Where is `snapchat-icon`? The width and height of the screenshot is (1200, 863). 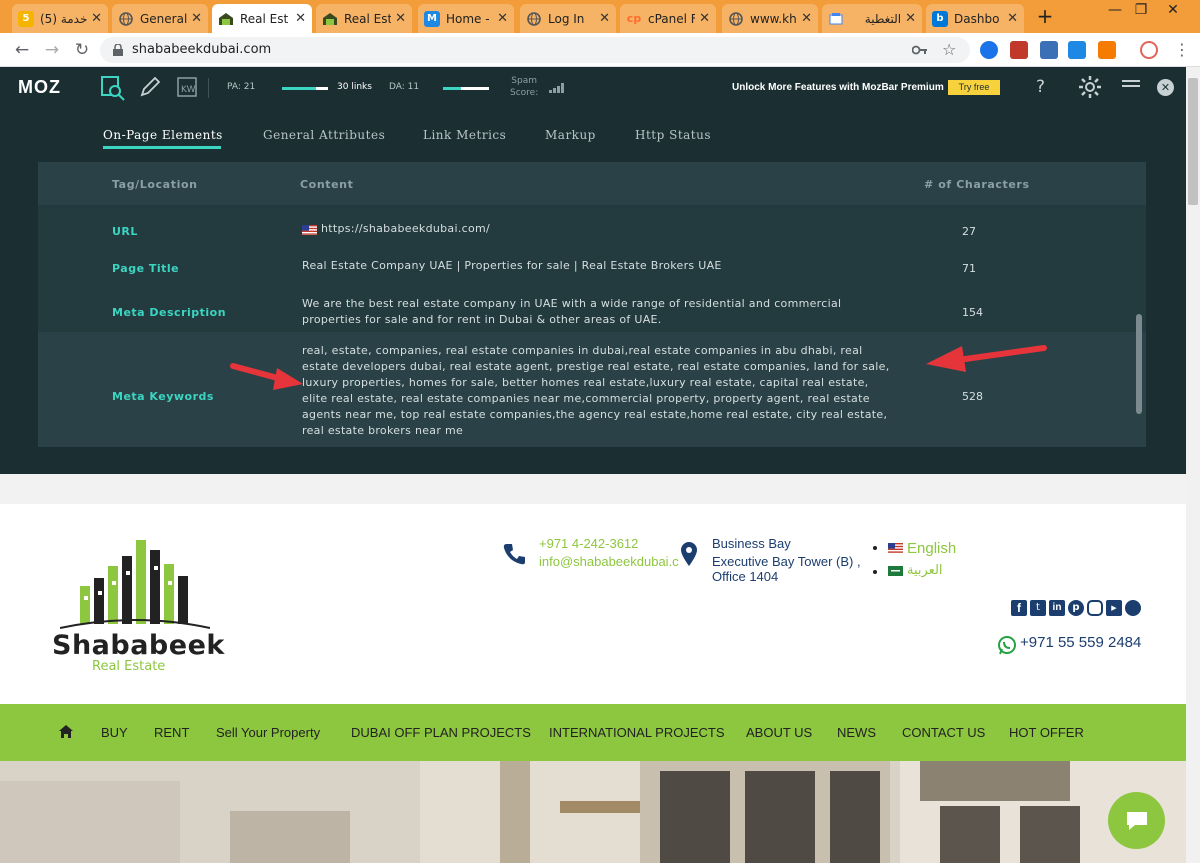 snapchat-icon is located at coordinates (1133, 608).